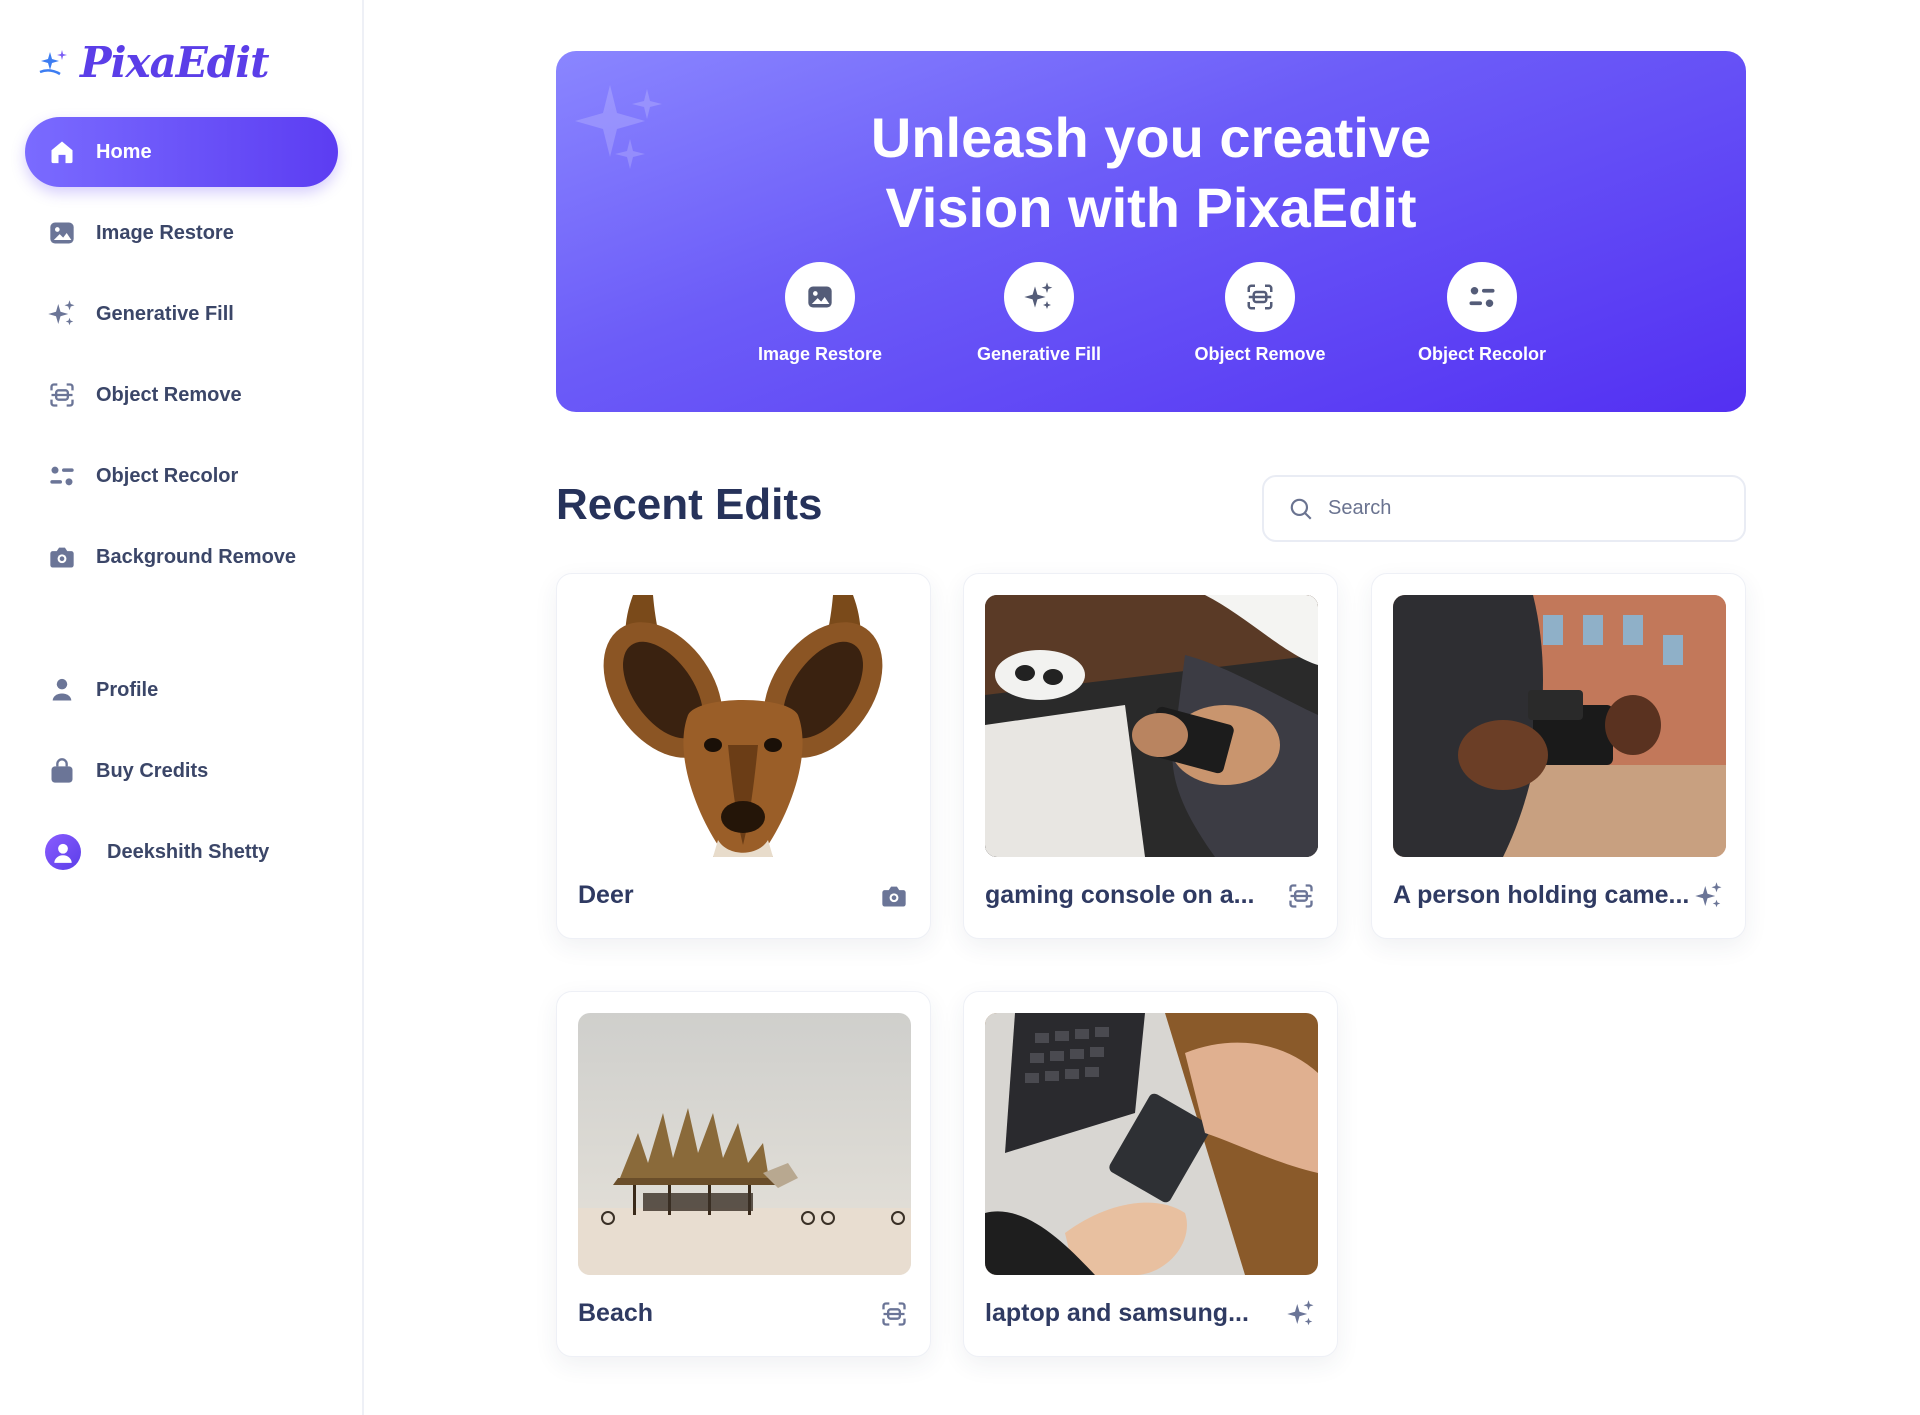 The image size is (1920, 1415). What do you see at coordinates (165, 313) in the screenshot?
I see `sidebar-item-label: Generative Fill` at bounding box center [165, 313].